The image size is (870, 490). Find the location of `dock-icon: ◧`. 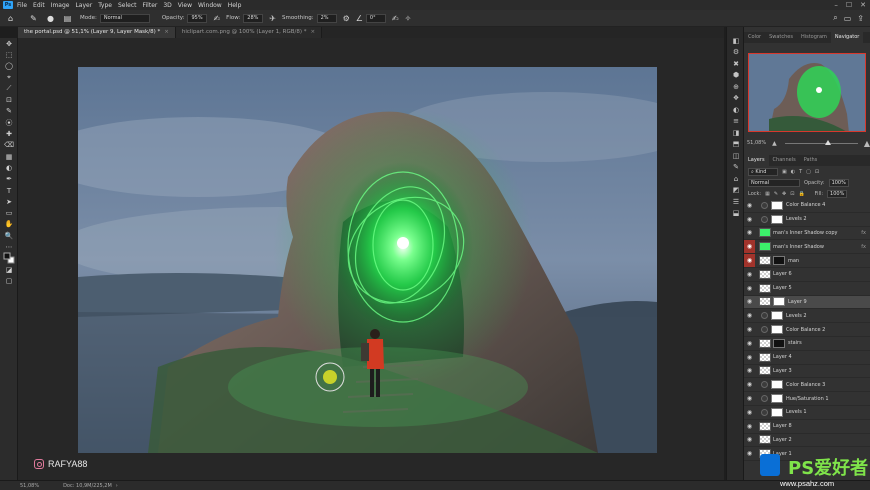

dock-icon: ◧ is located at coordinates (736, 41).